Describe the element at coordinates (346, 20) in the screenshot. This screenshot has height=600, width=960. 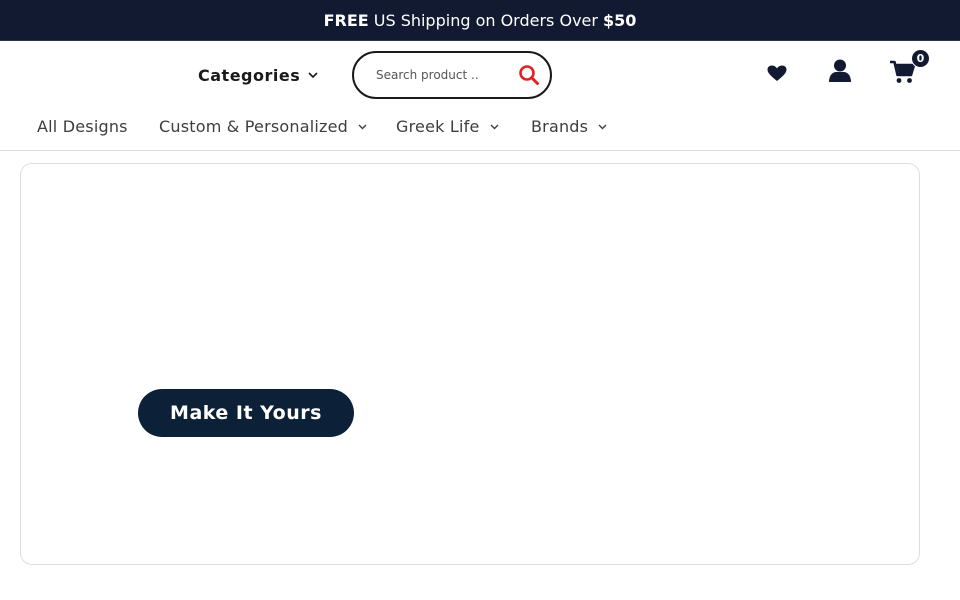
I see `promo-free-text: FREE` at that location.